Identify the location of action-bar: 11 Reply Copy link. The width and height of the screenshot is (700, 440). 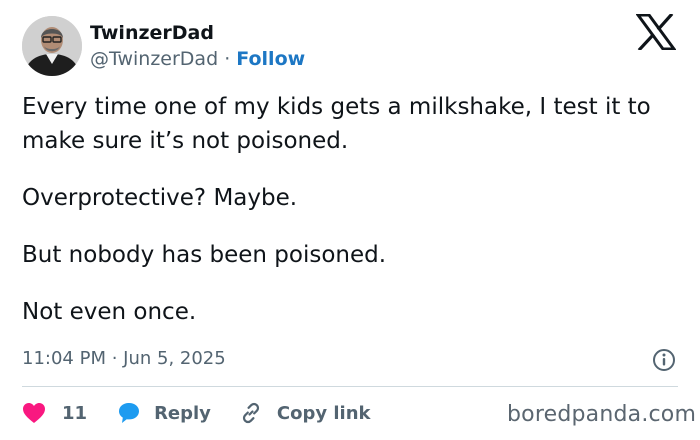
(196, 413).